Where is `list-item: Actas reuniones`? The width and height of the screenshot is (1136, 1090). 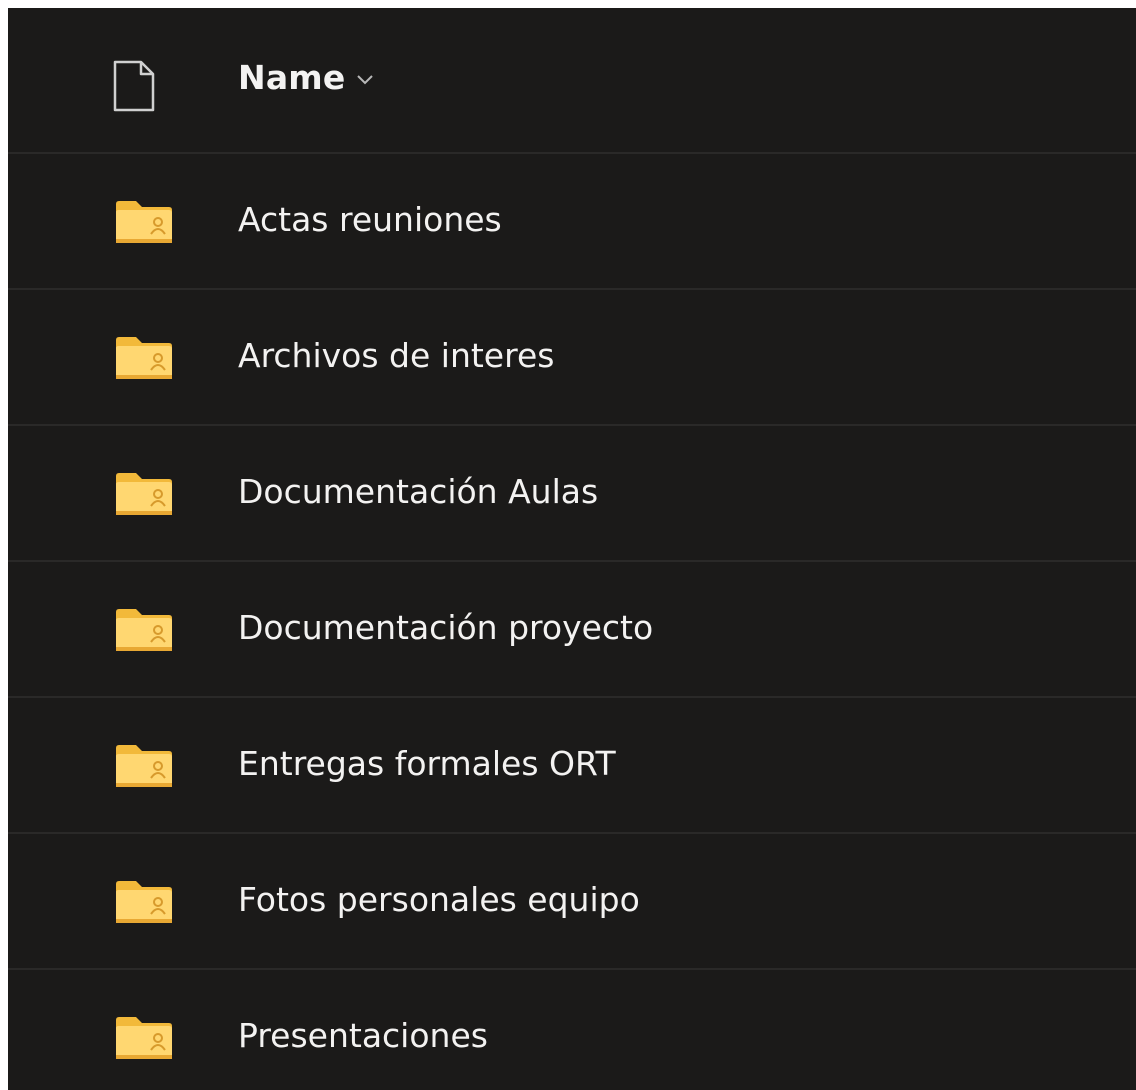
list-item: Actas reuniones is located at coordinates (572, 222).